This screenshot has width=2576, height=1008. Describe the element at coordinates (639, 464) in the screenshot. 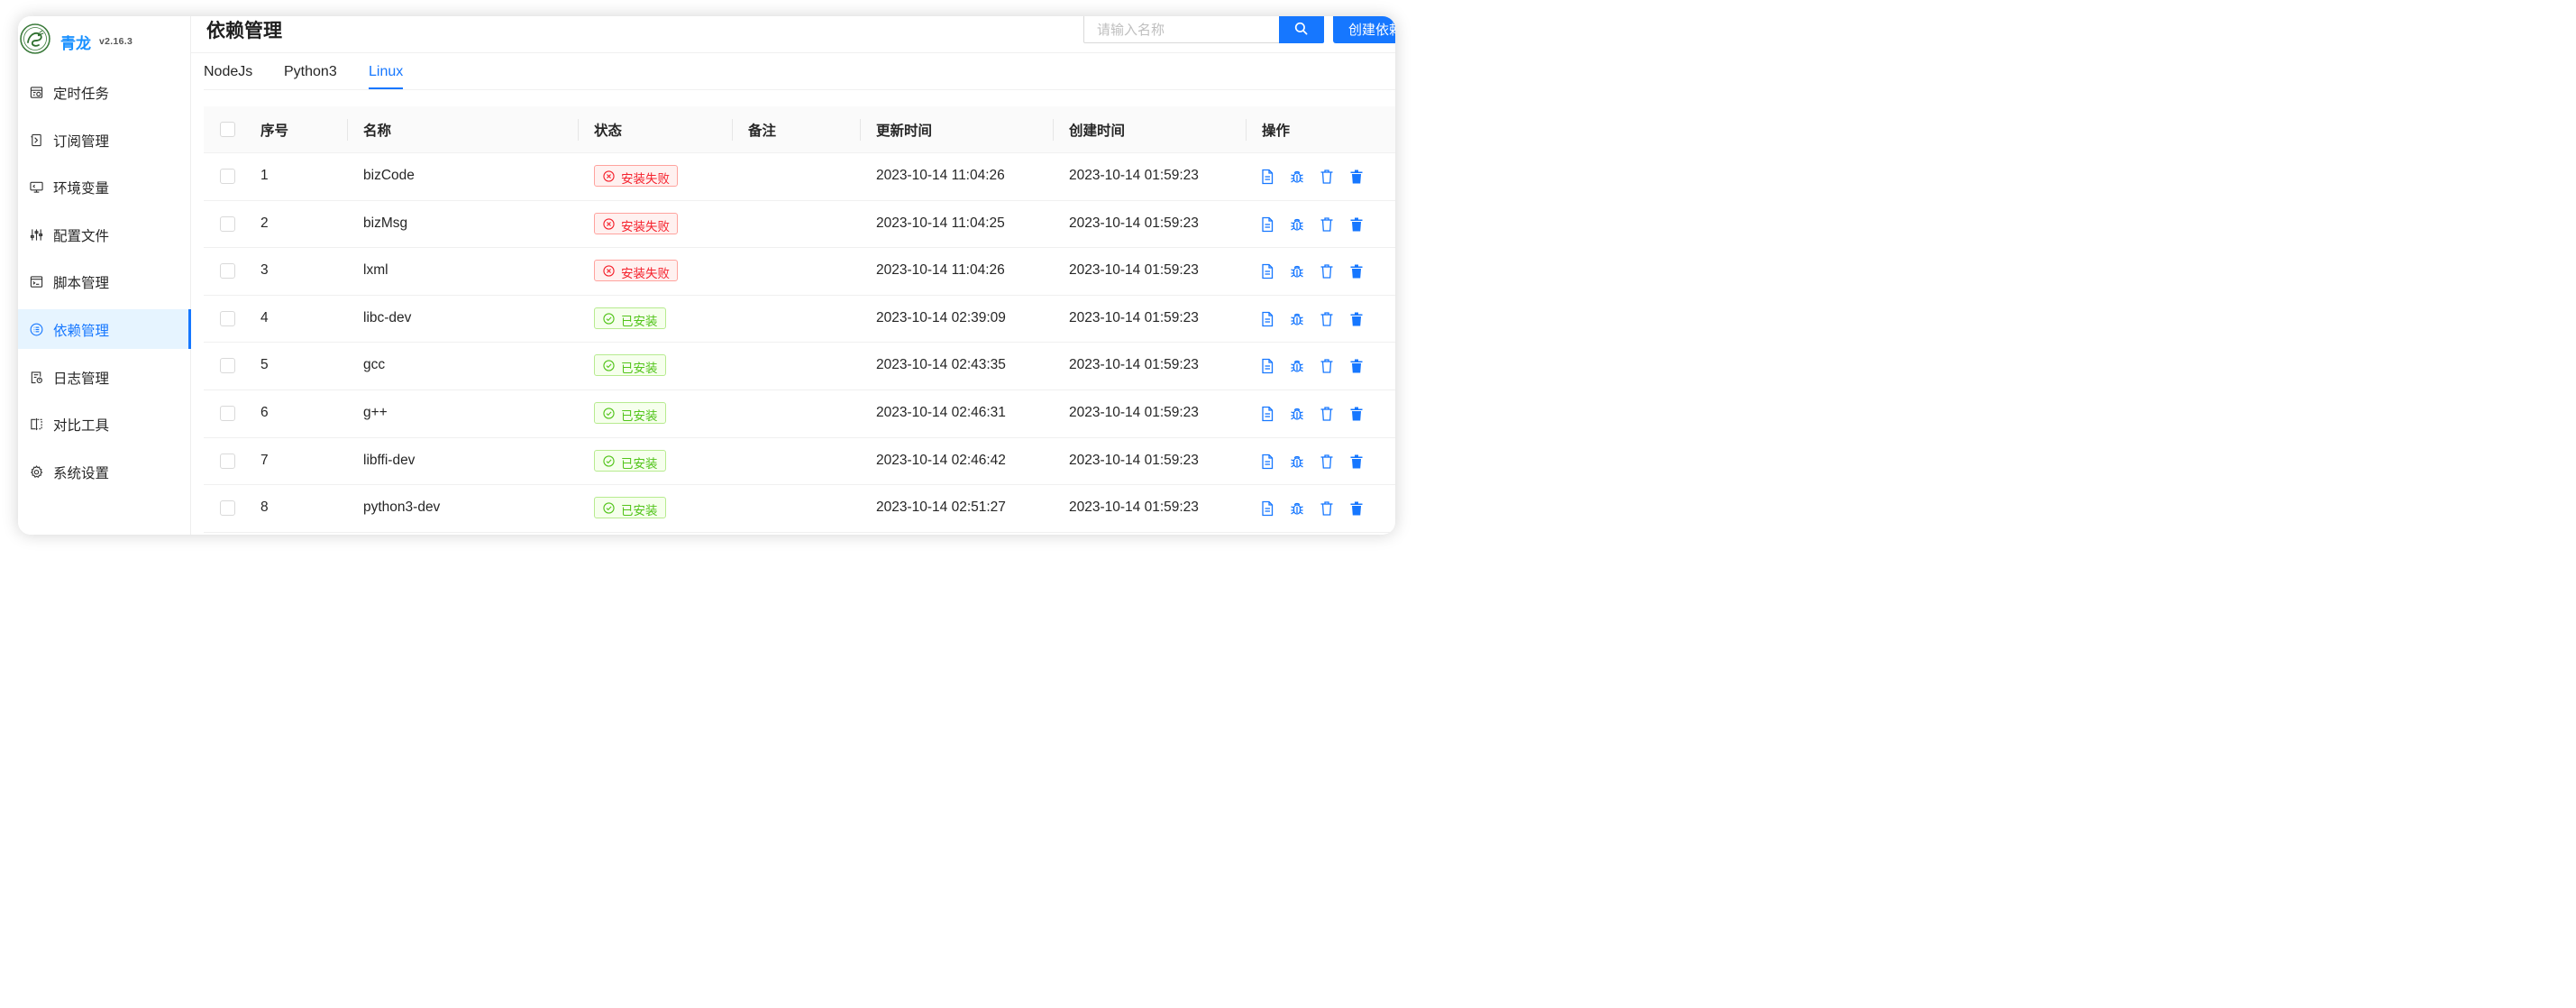

I see `status-label: 已安装` at that location.